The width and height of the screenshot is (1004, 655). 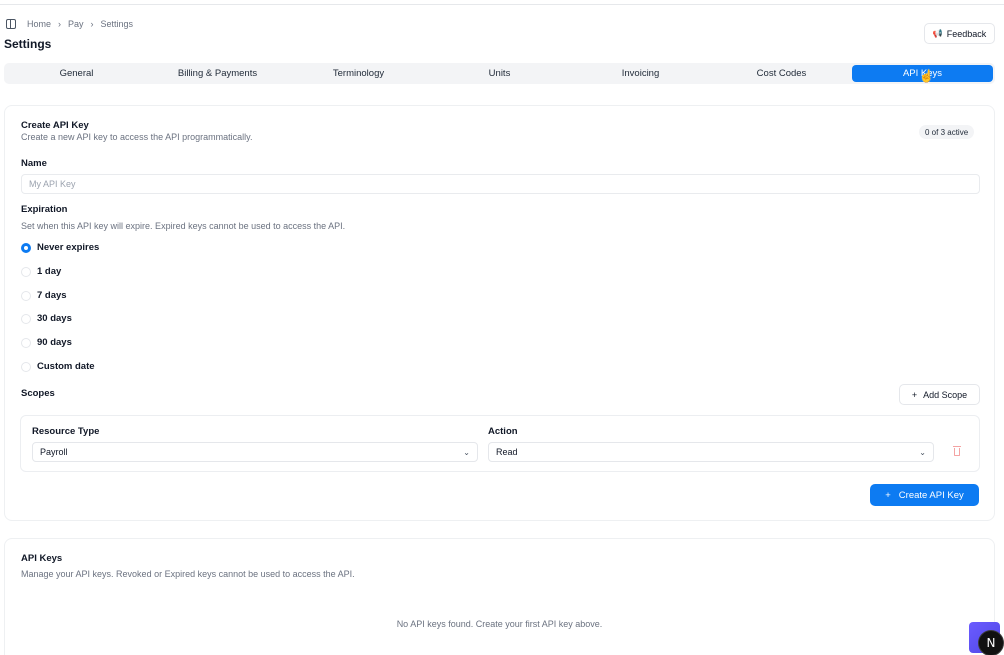 What do you see at coordinates (49, 271) in the screenshot?
I see `expiration-option-label: 1 day` at bounding box center [49, 271].